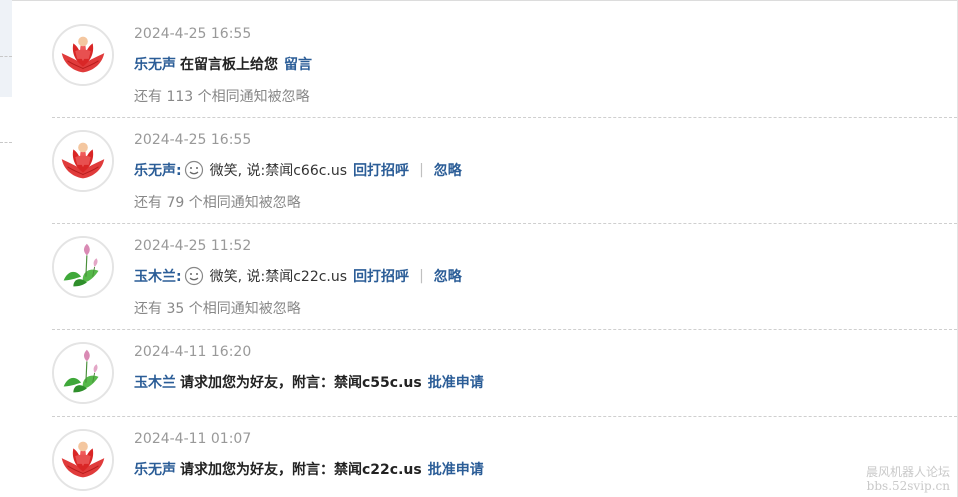 This screenshot has height=497, width=958. What do you see at coordinates (907, 472) in the screenshot?
I see `watermark-title: 晨风机器人论坛` at bounding box center [907, 472].